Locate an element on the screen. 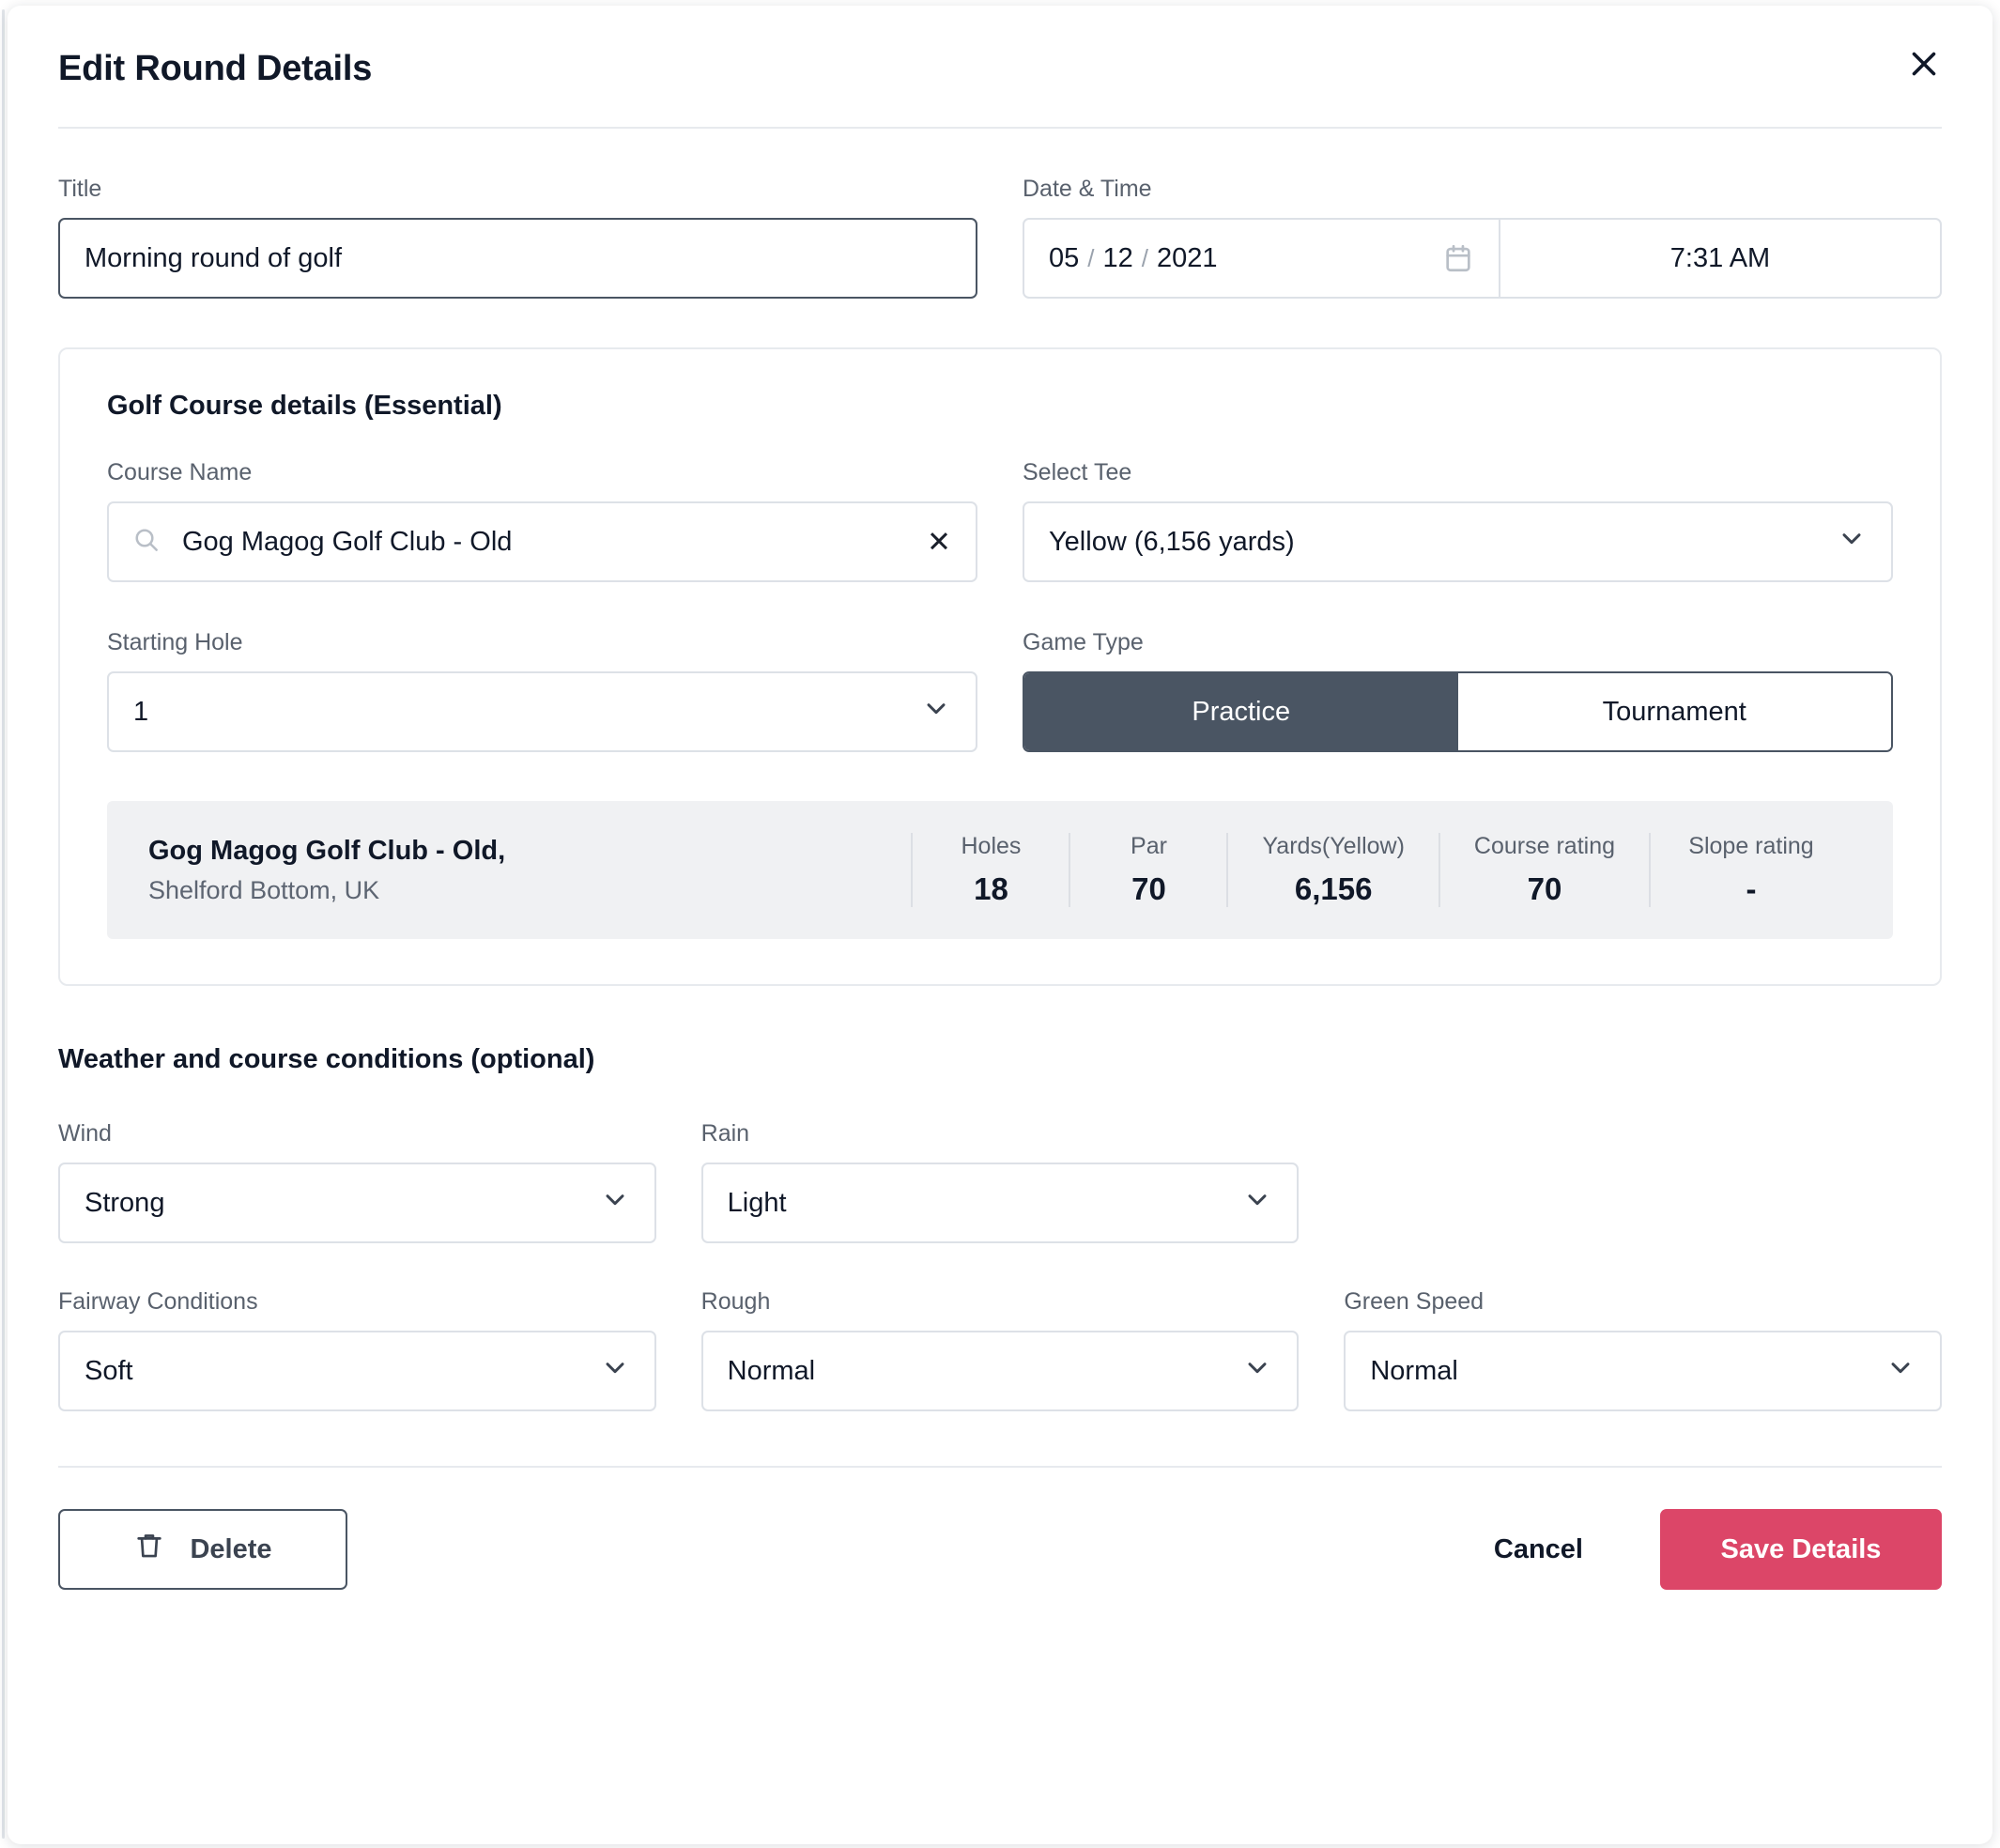  course-summary-title: Gog Magog Golf Club - Old, is located at coordinates (327, 850).